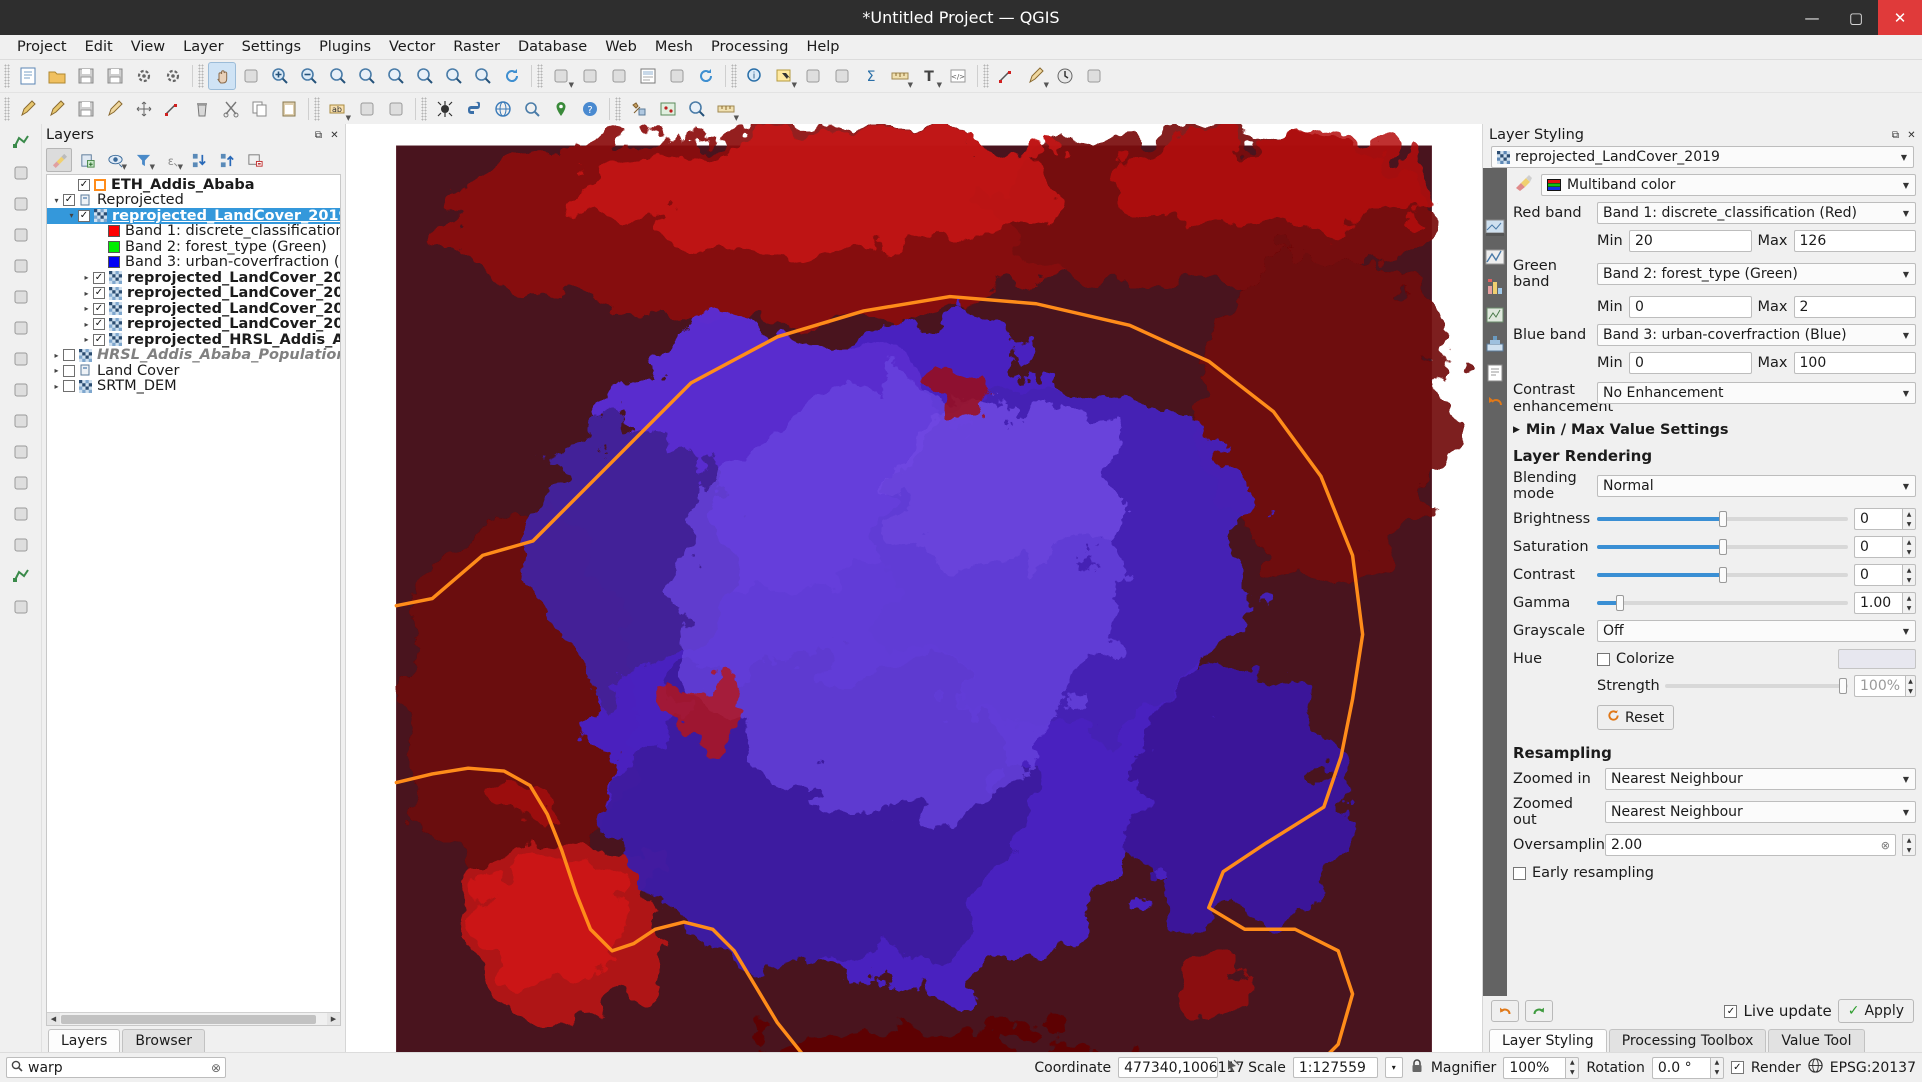 The image size is (1922, 1082). Describe the element at coordinates (42, 47) in the screenshot. I see `menu-item-project: Project` at that location.